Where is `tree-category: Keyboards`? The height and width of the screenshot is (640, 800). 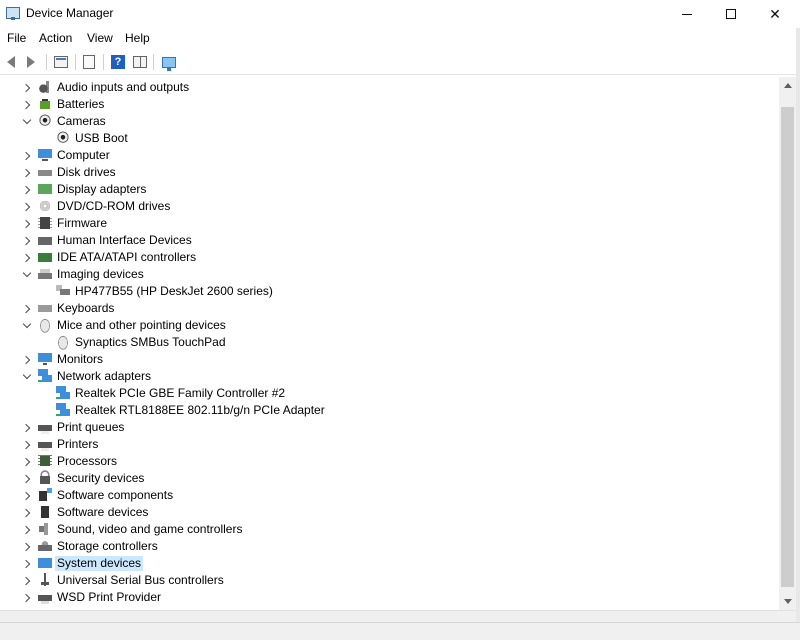
tree-category: Keyboards is located at coordinates (389, 308).